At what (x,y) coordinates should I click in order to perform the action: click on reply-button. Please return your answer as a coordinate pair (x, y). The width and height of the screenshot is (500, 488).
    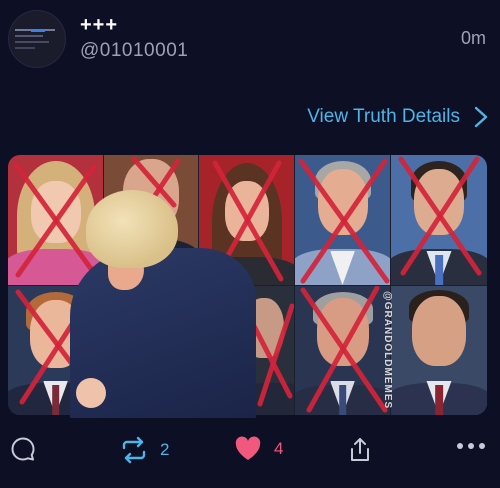
    Looking at the image, I should click on (29, 449).